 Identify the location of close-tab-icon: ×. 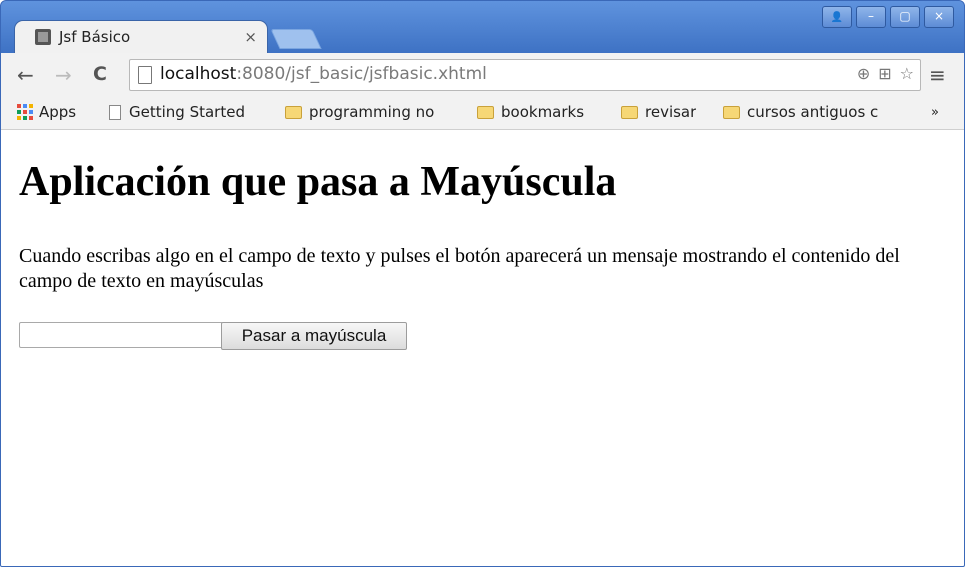
(250, 37).